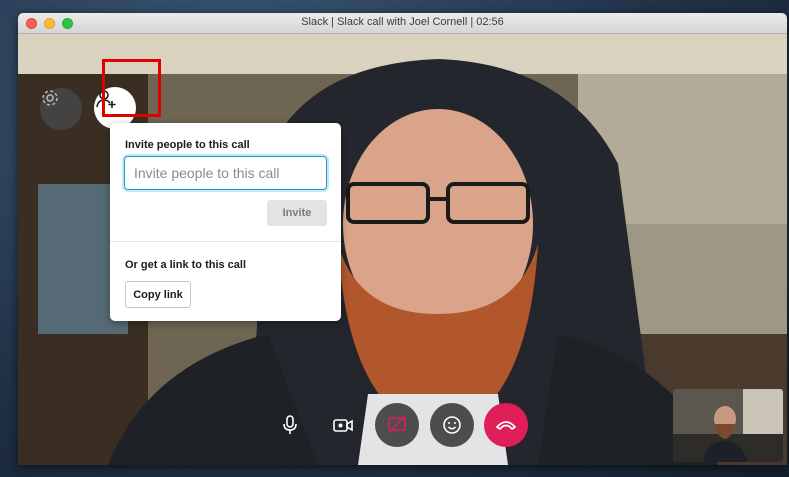 This screenshot has height=477, width=789. Describe the element at coordinates (186, 265) in the screenshot. I see `link-heading: Or get a link to this call` at that location.